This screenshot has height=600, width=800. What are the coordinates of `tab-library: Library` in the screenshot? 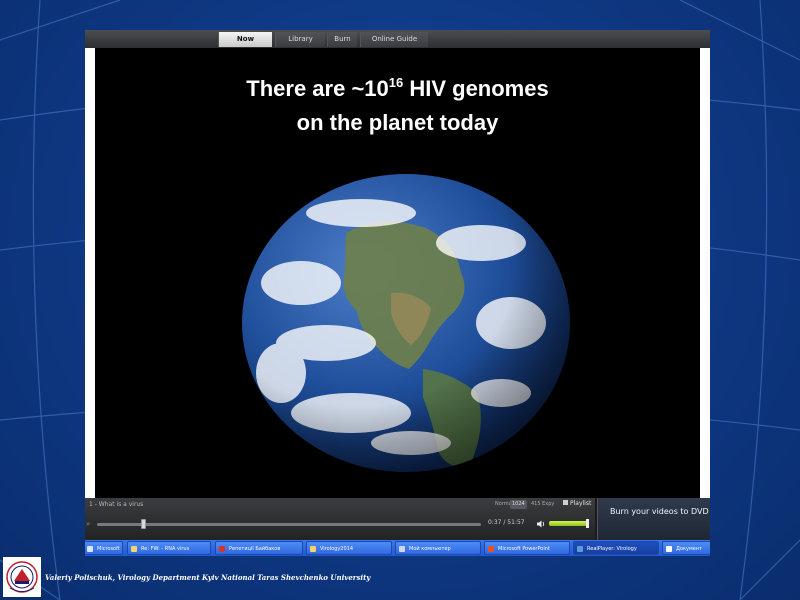 It's located at (300, 39).